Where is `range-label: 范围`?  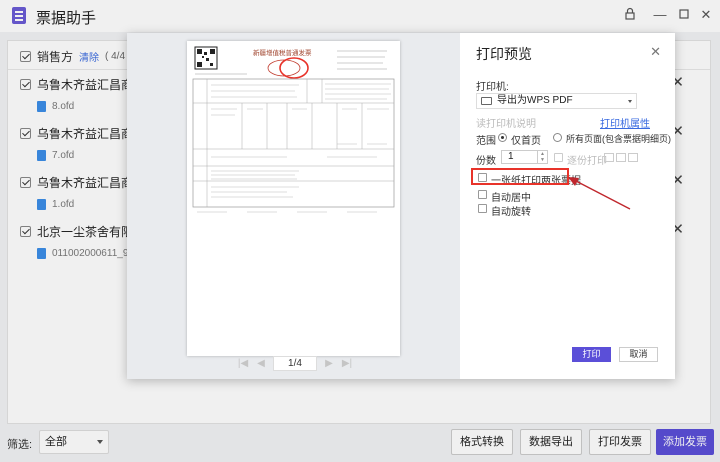
range-label: 范围 is located at coordinates (486, 141).